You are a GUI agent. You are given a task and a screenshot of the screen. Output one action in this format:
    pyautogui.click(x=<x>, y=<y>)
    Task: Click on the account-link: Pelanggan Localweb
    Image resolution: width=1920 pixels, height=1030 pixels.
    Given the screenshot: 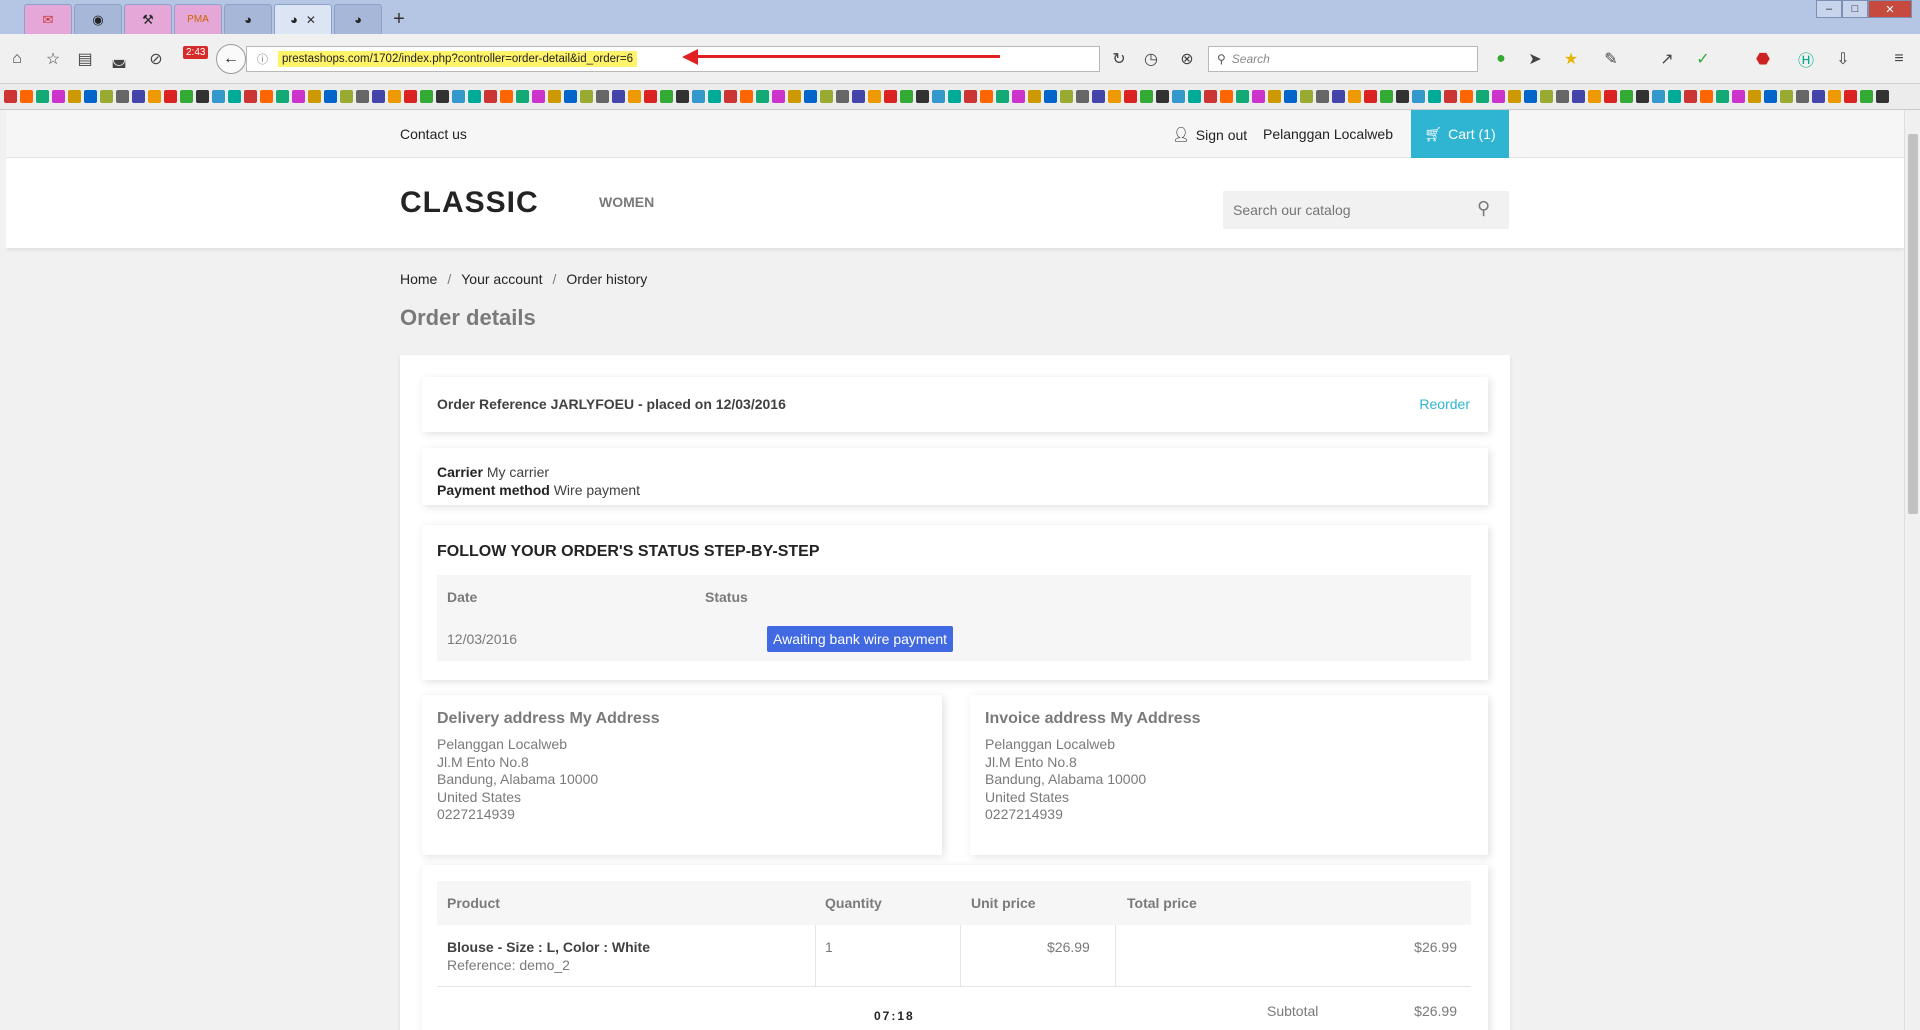 What is the action you would take?
    pyautogui.click(x=1328, y=134)
    